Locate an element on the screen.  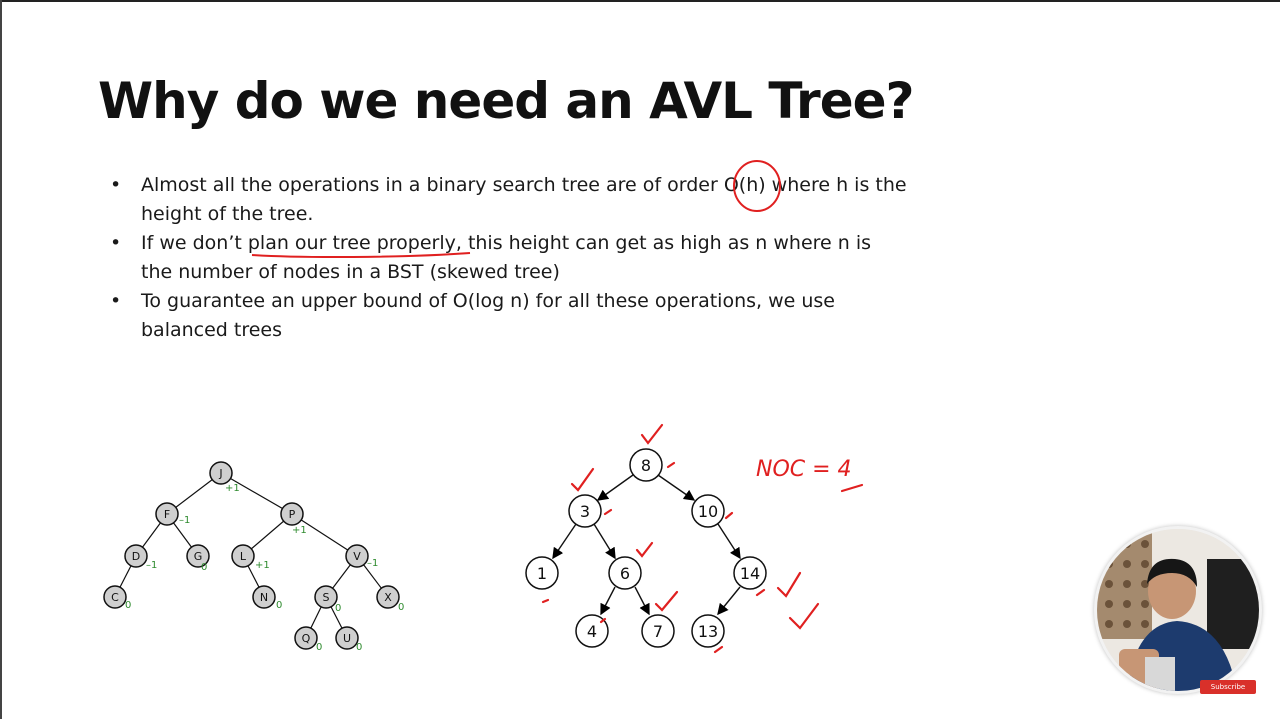
bst-node-label: 10 is located at coordinates (708, 511).